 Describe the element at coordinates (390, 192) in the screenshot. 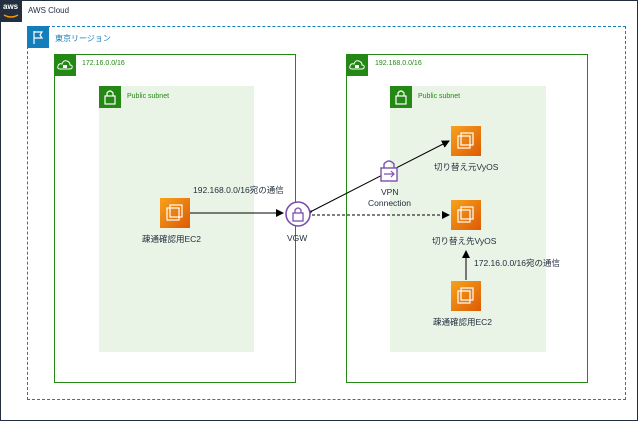

I see `vpn-label-line1: VPN` at that location.